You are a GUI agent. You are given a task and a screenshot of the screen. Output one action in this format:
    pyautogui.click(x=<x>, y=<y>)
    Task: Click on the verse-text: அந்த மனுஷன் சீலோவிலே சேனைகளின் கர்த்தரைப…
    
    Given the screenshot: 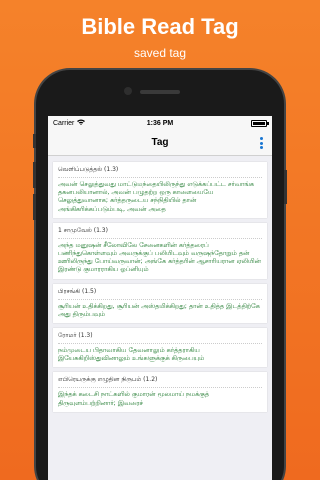 What is the action you would take?
    pyautogui.click(x=160, y=255)
    